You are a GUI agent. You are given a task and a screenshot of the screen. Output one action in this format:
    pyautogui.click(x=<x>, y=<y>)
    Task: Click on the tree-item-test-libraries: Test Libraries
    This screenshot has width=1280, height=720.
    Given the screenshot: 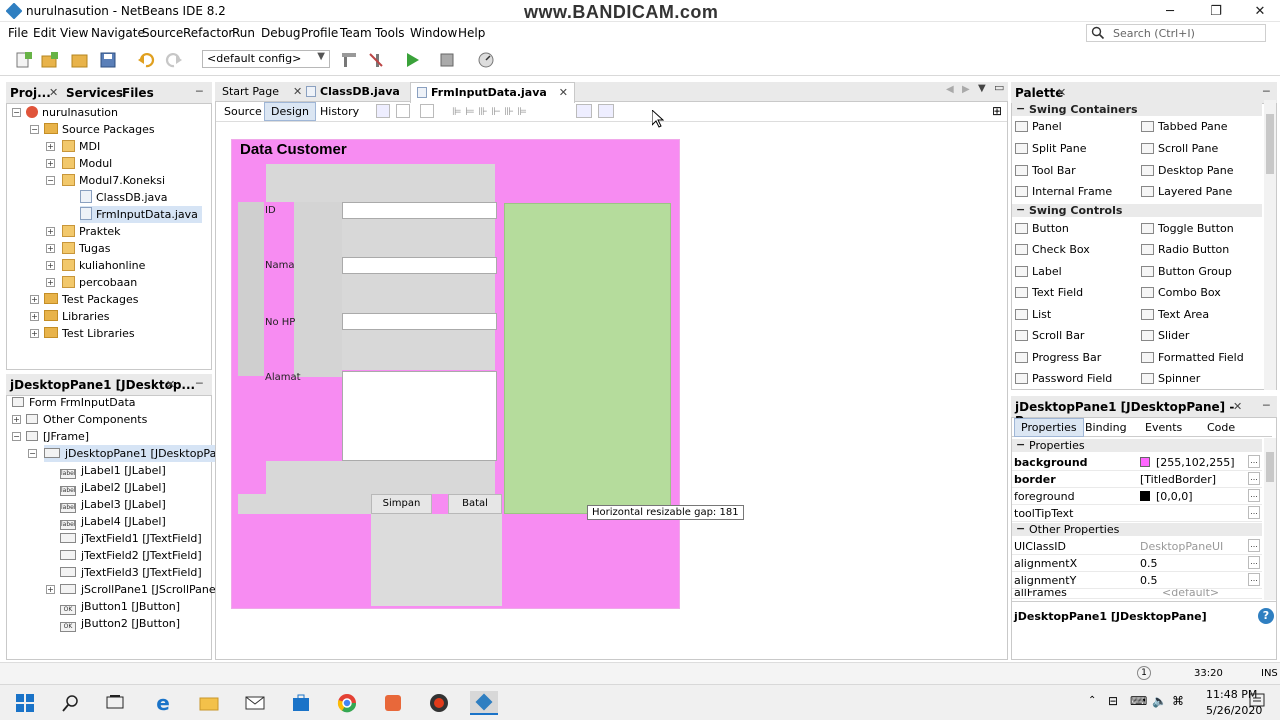 What is the action you would take?
    pyautogui.click(x=89, y=333)
    